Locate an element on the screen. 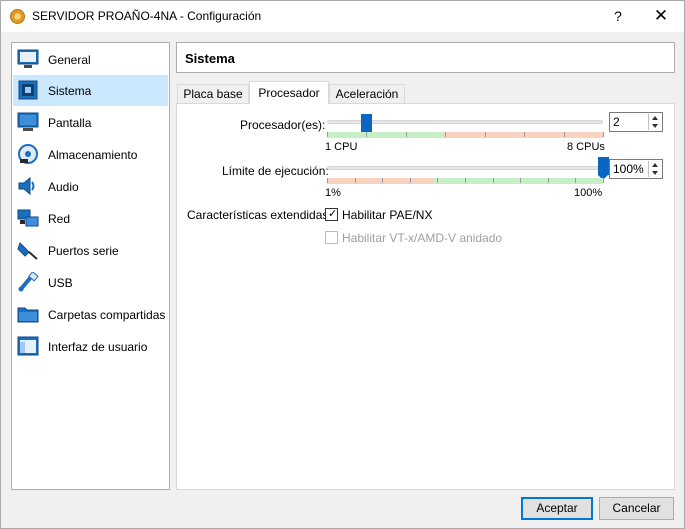  sidebar-item-sistema: Sistema is located at coordinates (90, 90).